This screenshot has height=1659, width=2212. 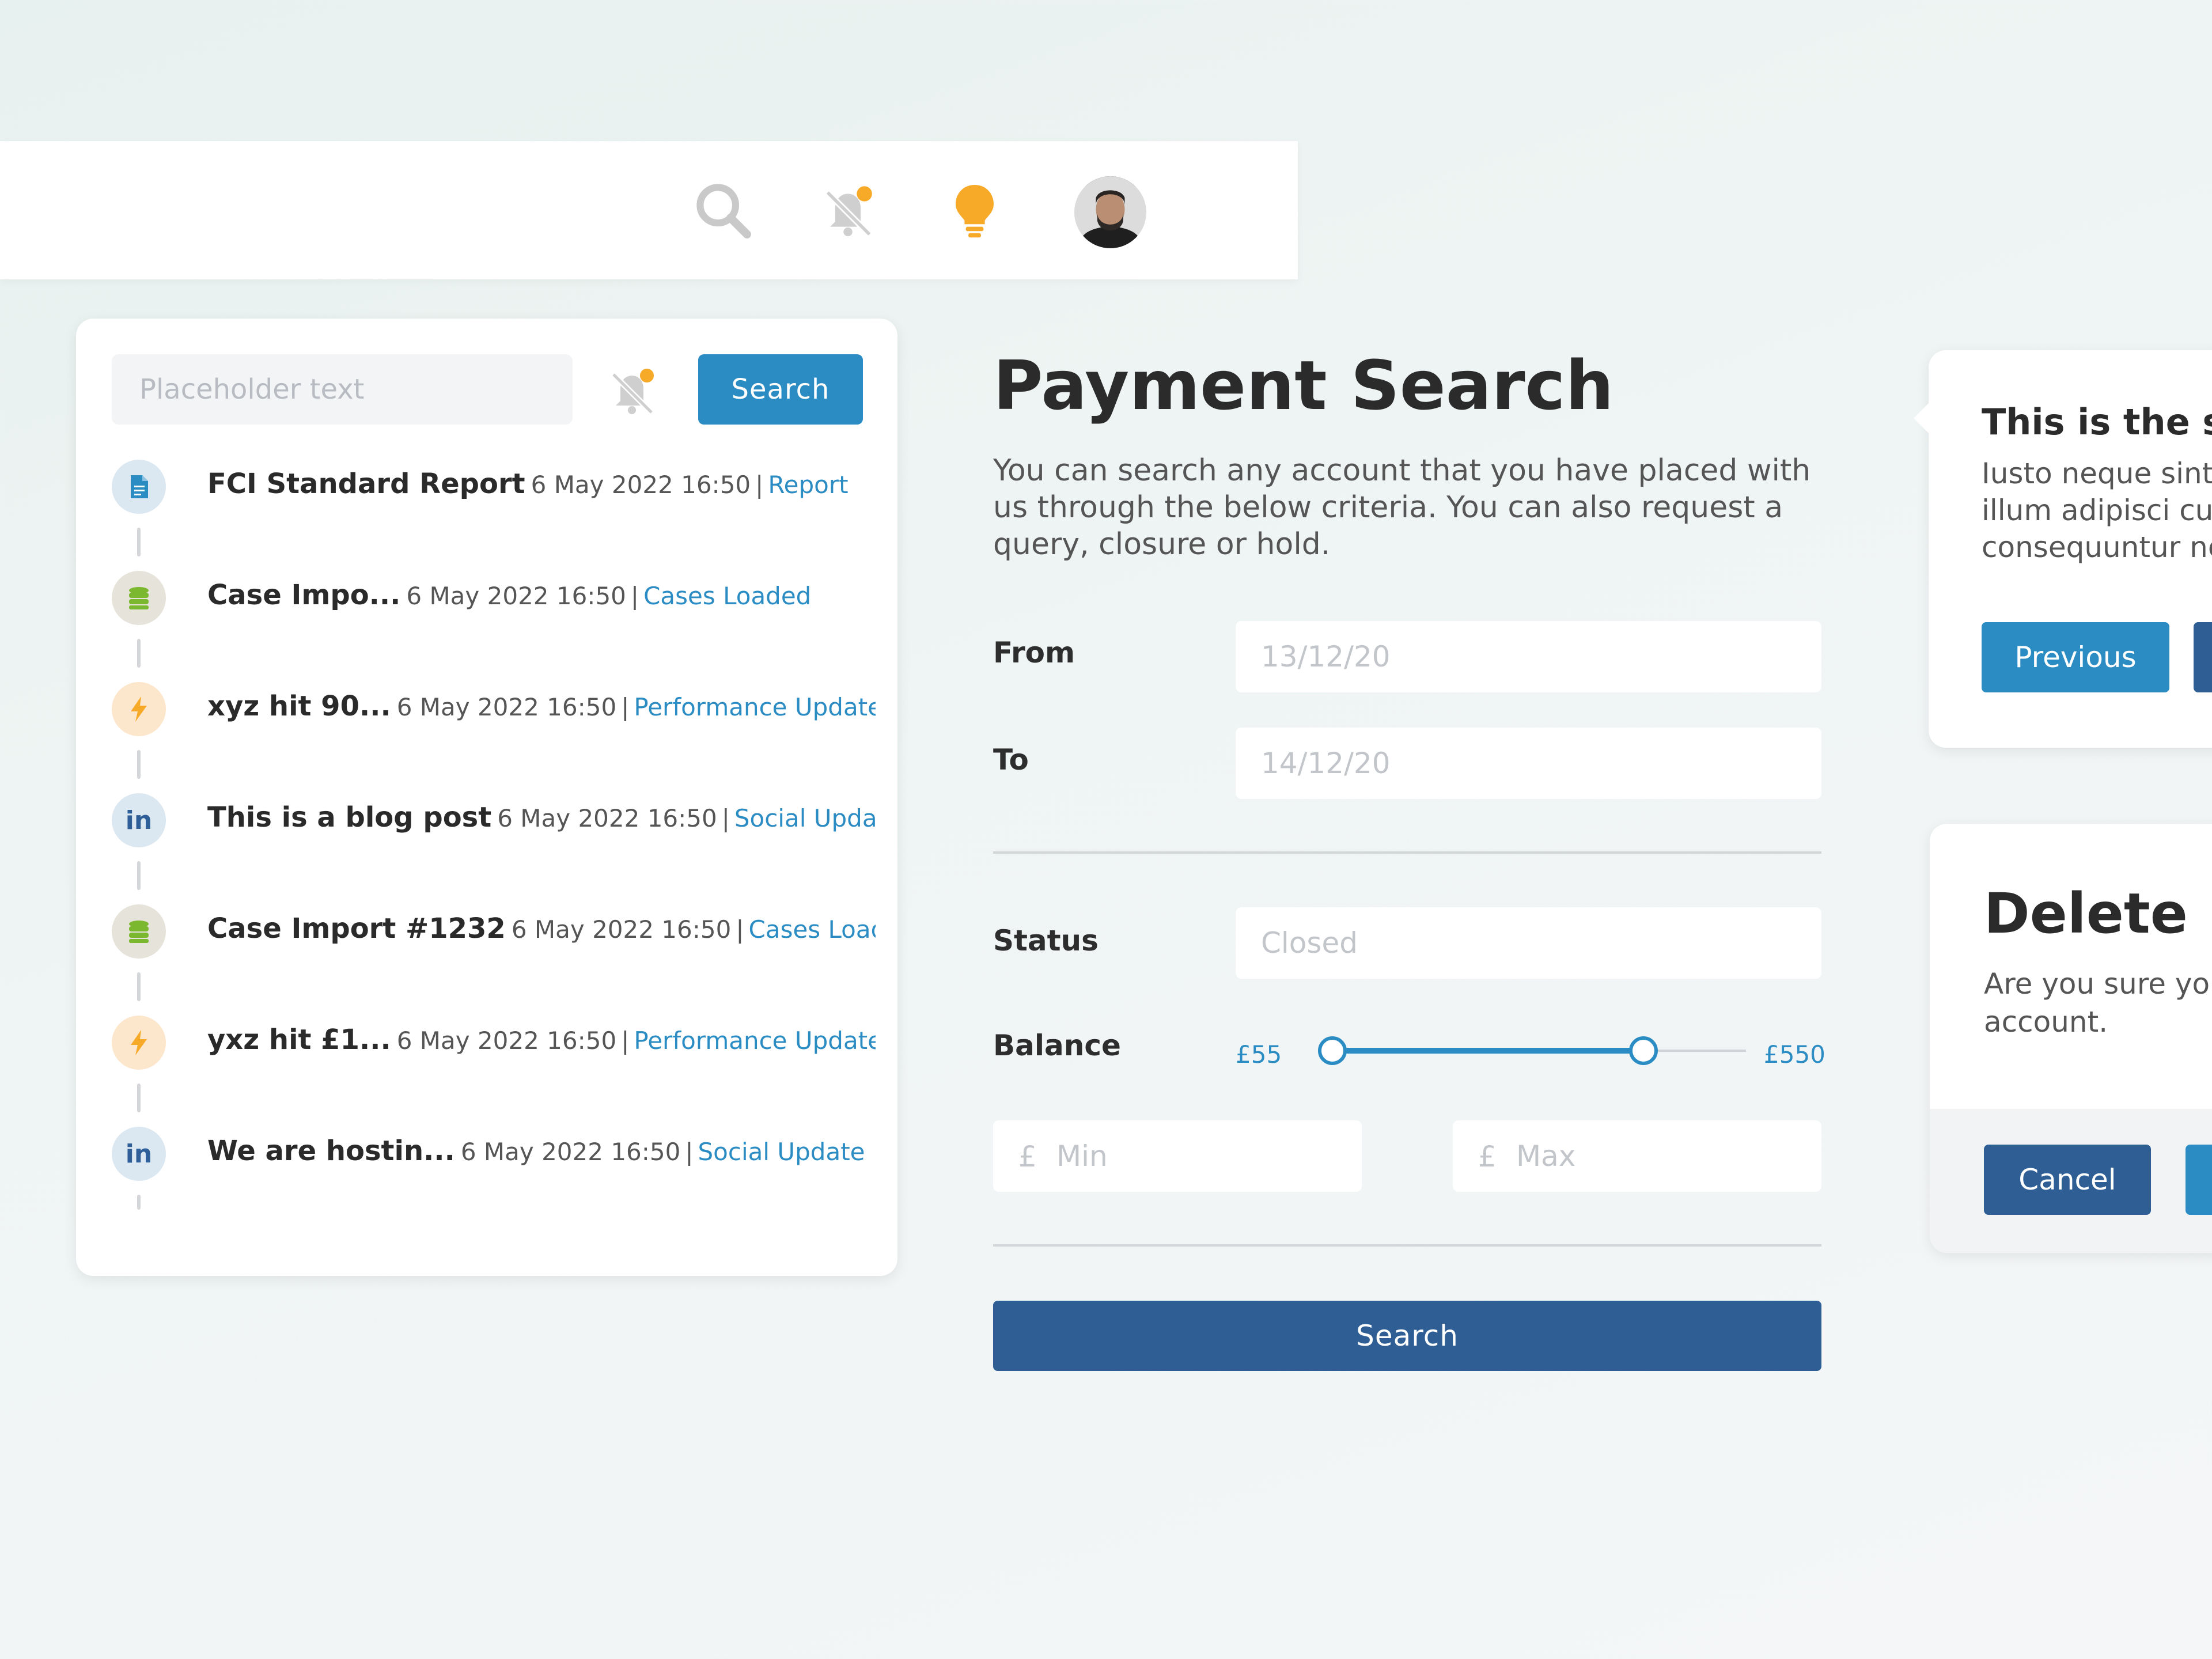 I want to click on balance-min-value: £55, so click(x=1259, y=1054).